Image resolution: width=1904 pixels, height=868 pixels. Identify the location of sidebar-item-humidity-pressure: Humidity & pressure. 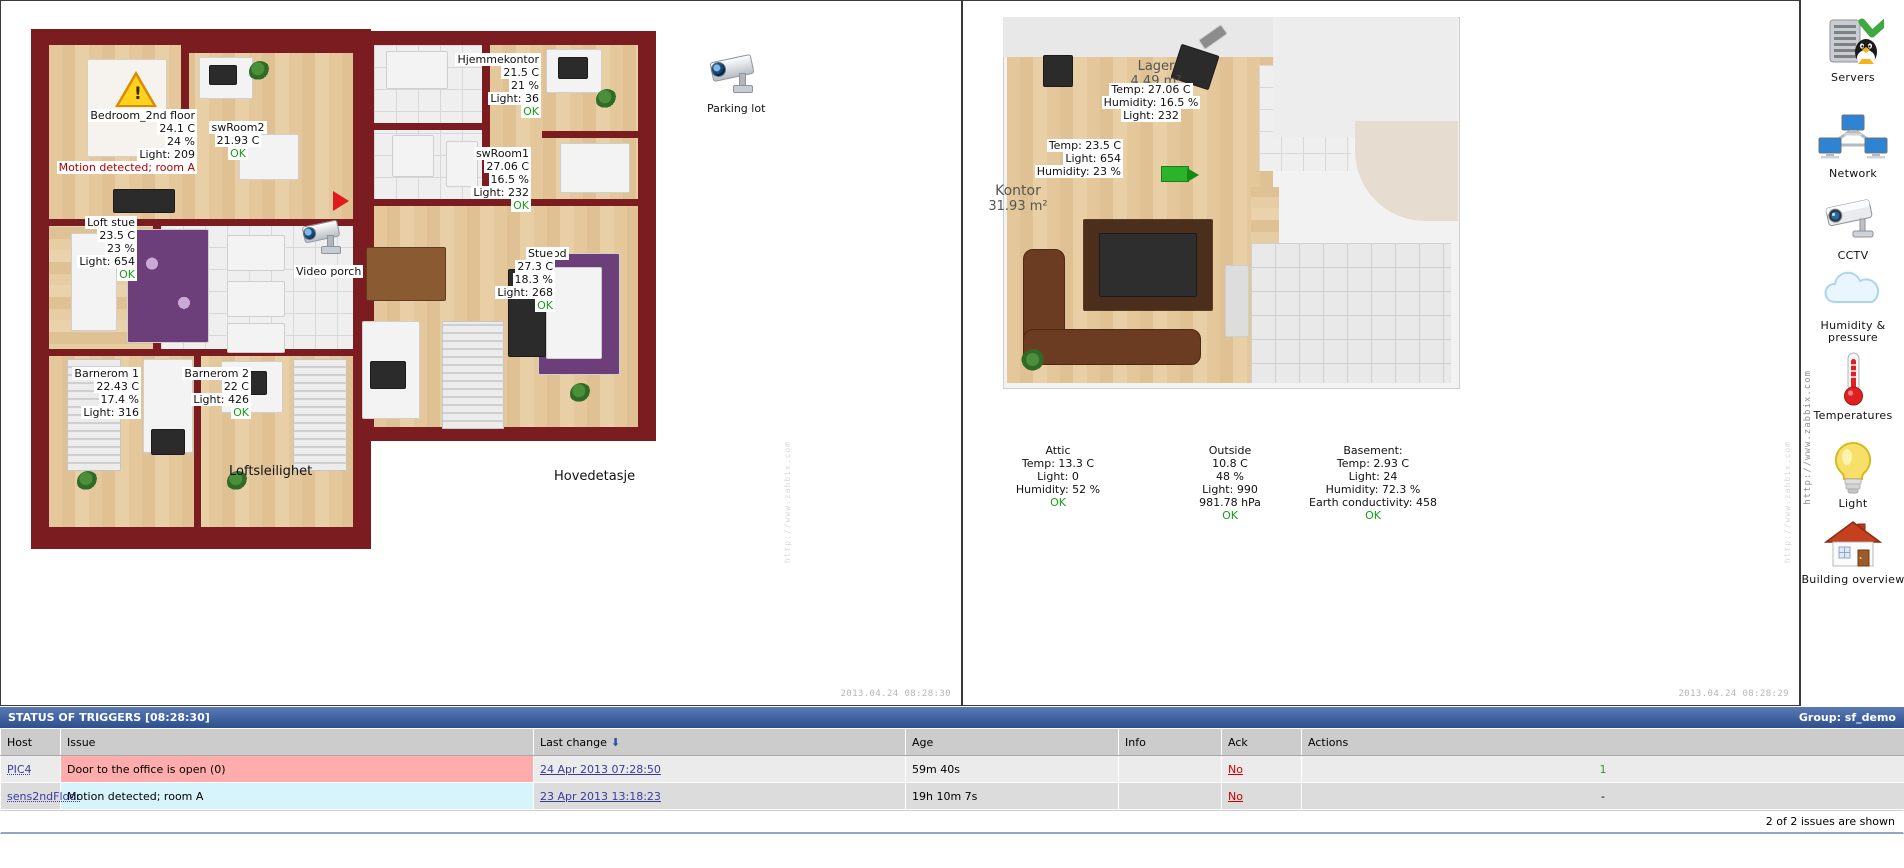
(1852, 303).